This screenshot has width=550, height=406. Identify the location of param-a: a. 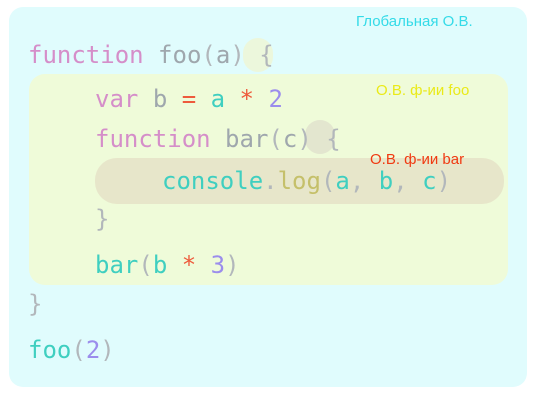
(223, 55).